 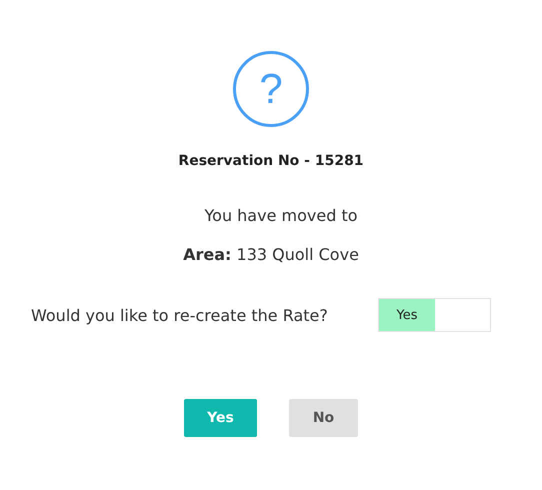 I want to click on question-icon: ?, so click(x=271, y=89).